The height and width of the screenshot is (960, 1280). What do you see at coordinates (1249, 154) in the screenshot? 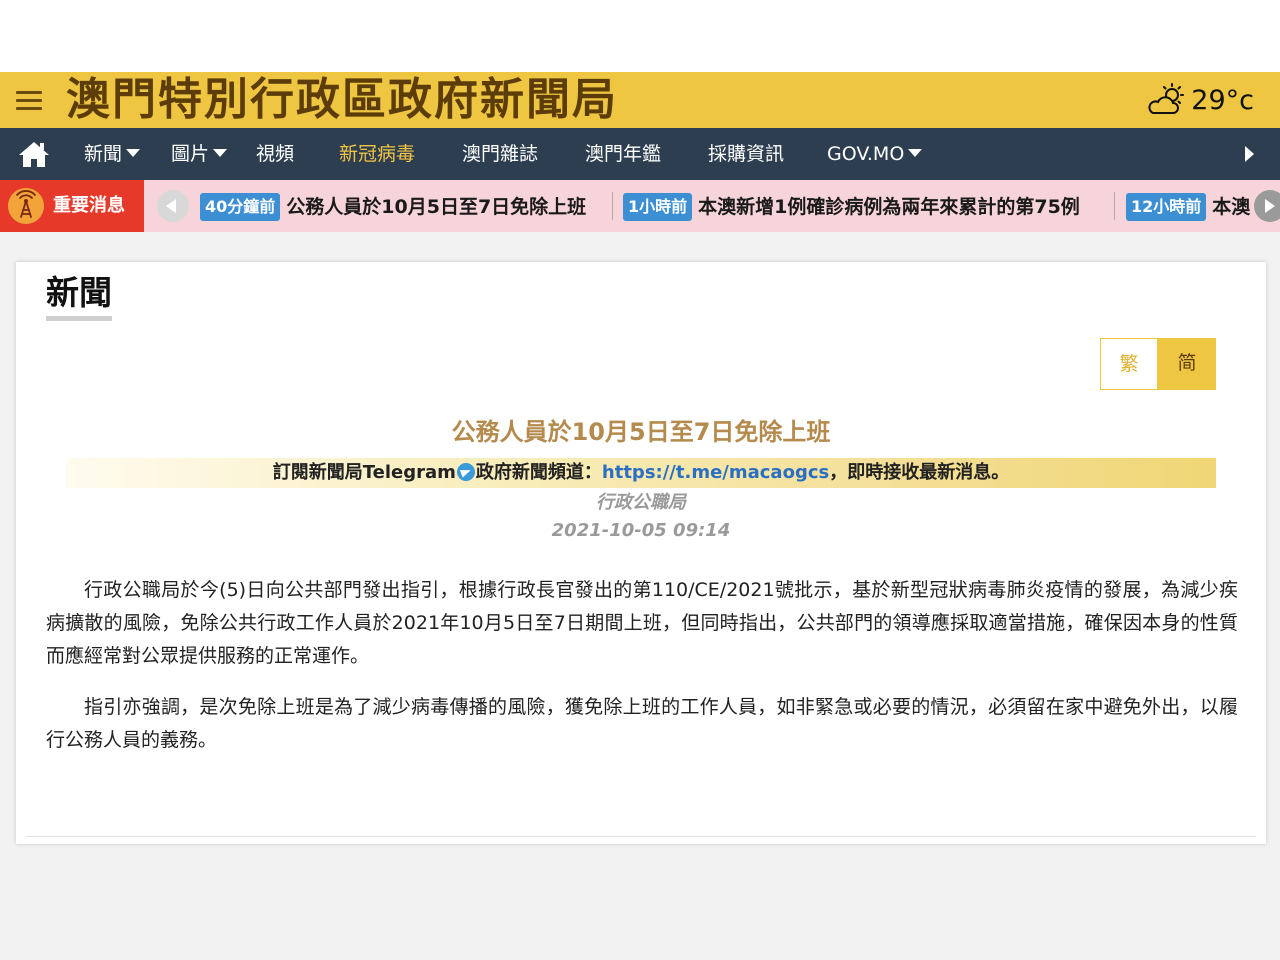
I see `nav-next-arrow-icon` at bounding box center [1249, 154].